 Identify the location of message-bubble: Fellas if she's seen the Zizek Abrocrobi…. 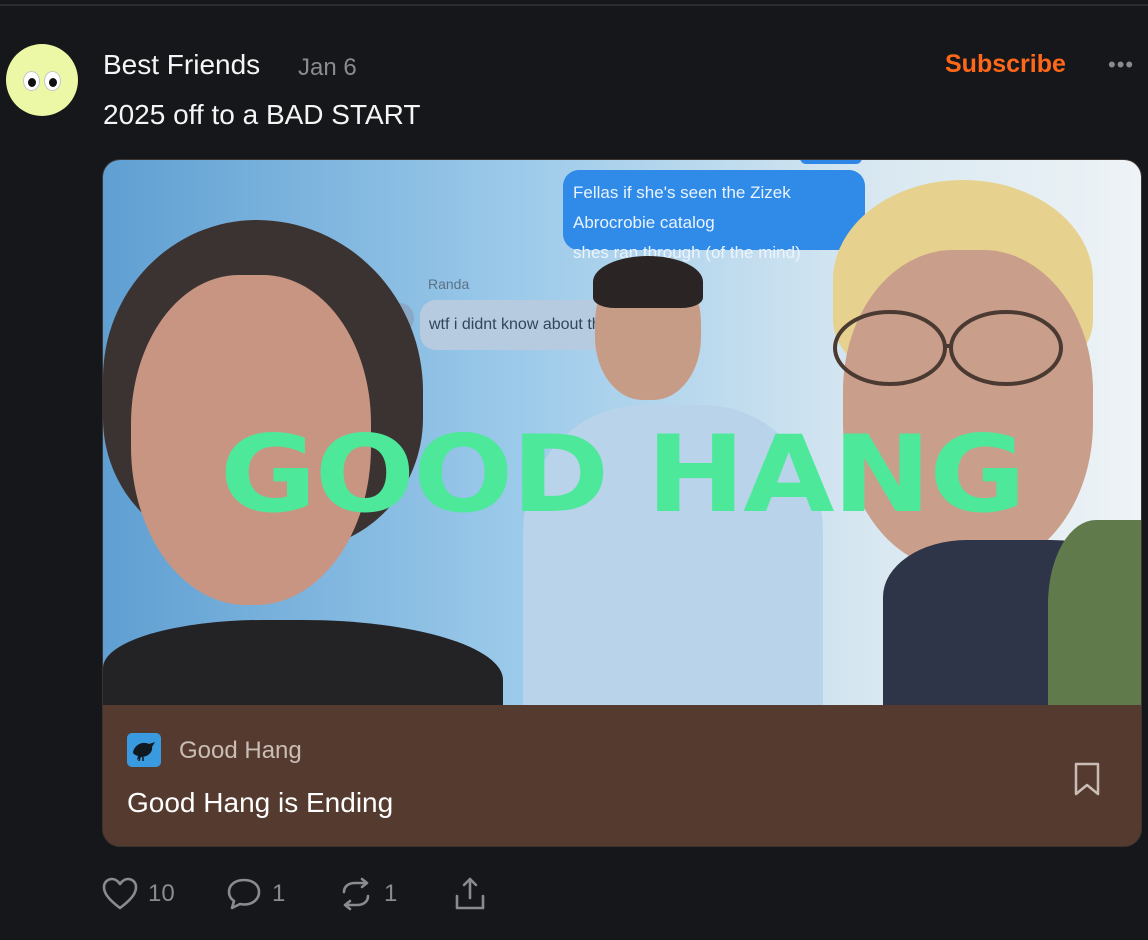
(714, 216).